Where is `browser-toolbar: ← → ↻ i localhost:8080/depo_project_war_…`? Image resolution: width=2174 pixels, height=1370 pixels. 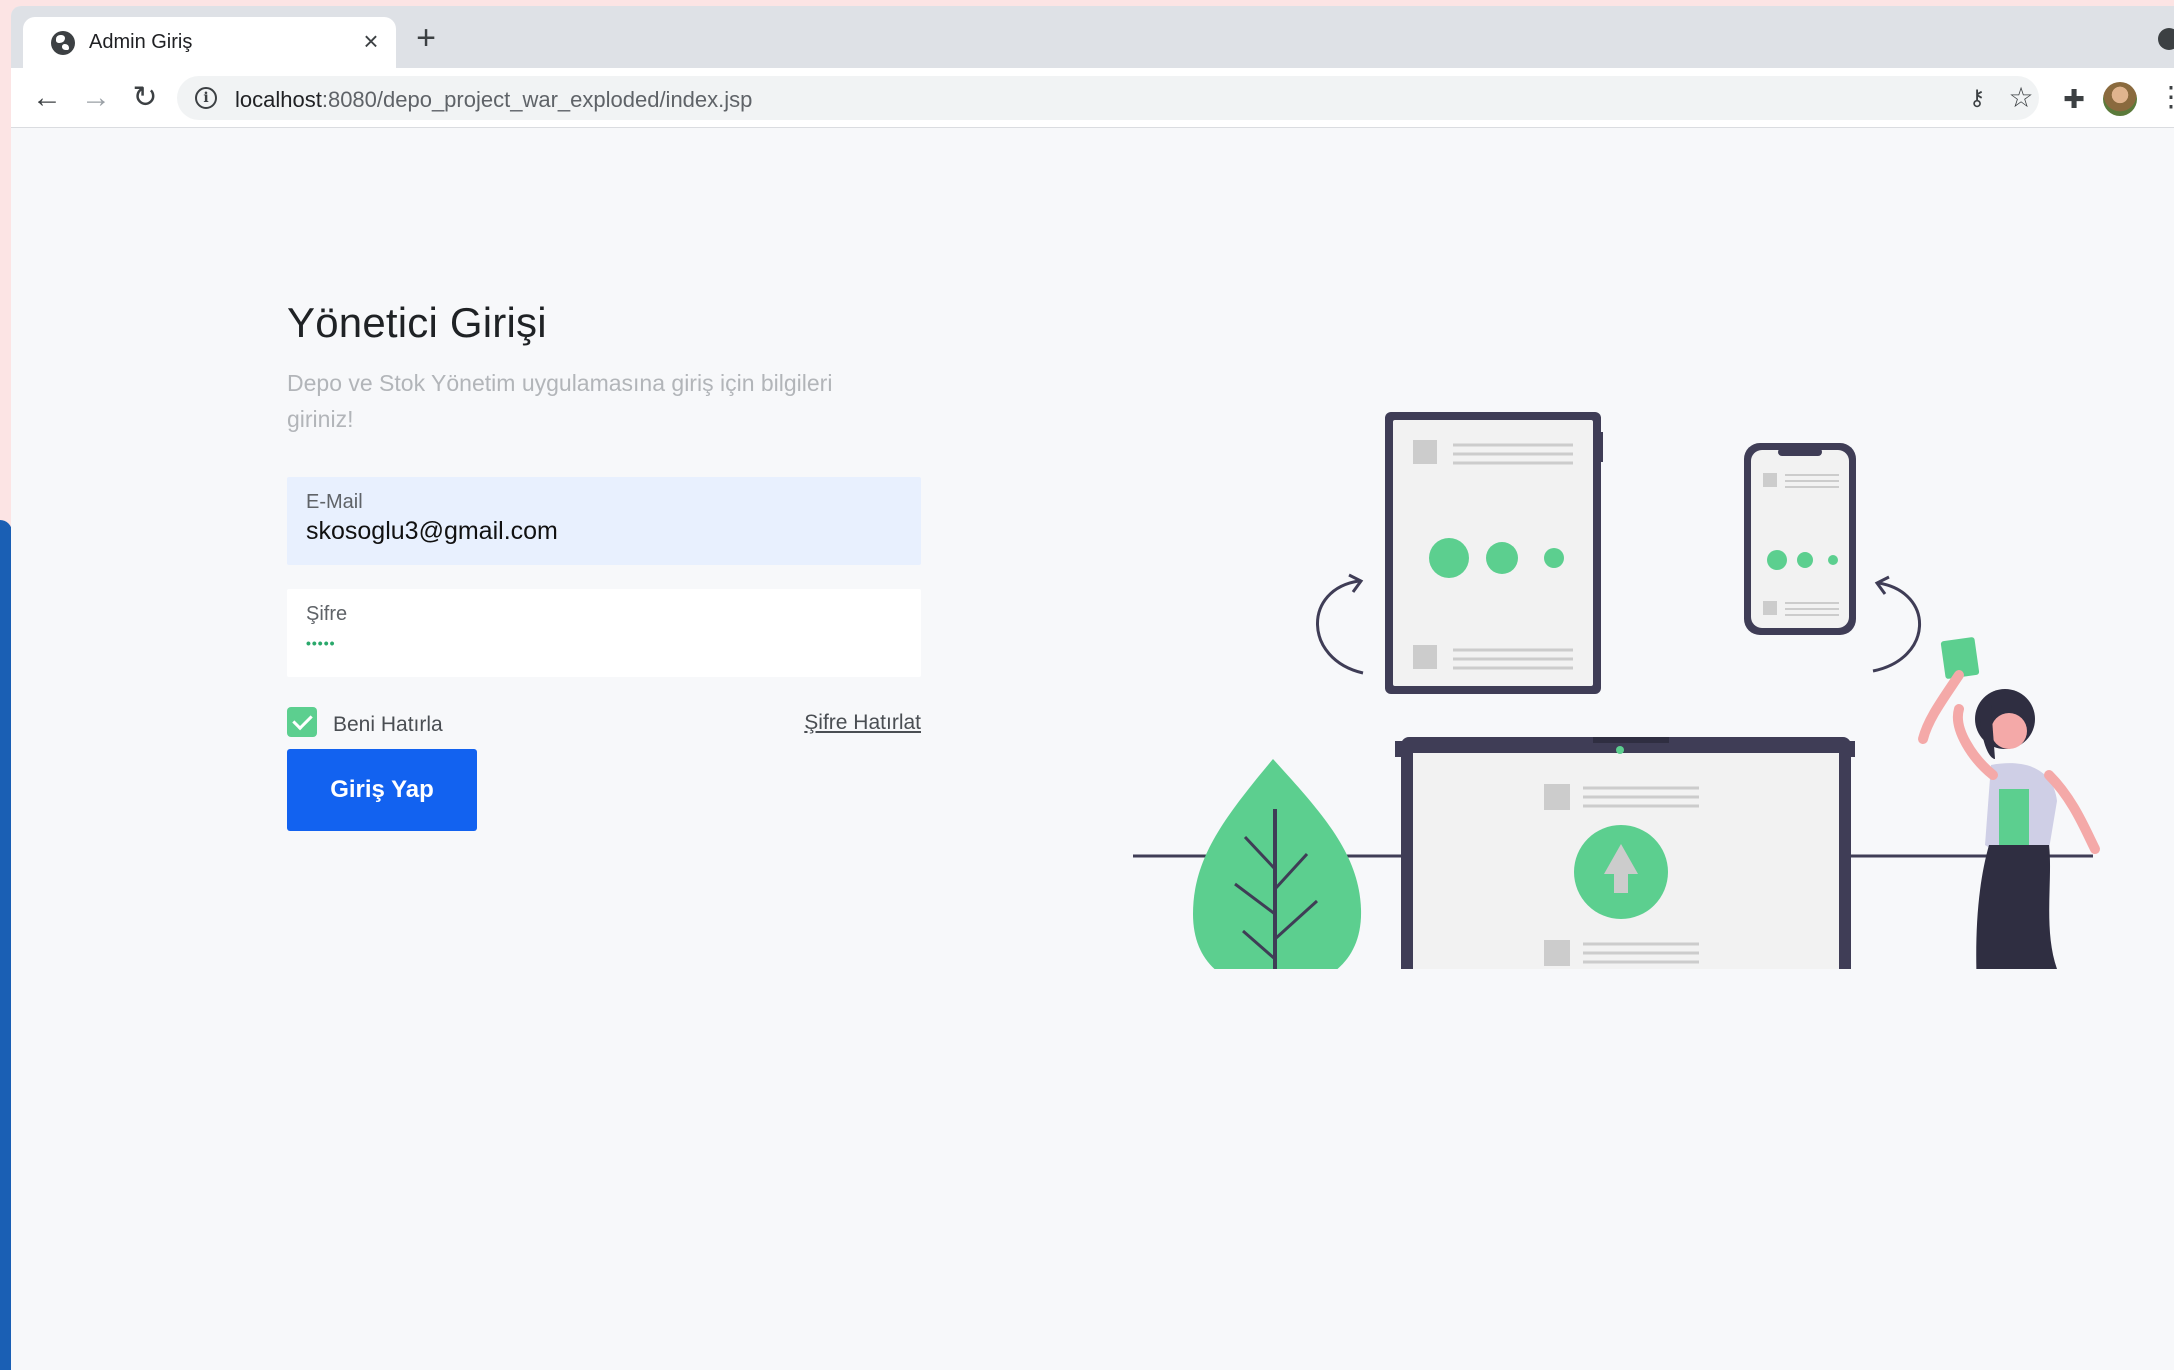 browser-toolbar: ← → ↻ i localhost:8080/depo_project_war_… is located at coordinates (1092, 98).